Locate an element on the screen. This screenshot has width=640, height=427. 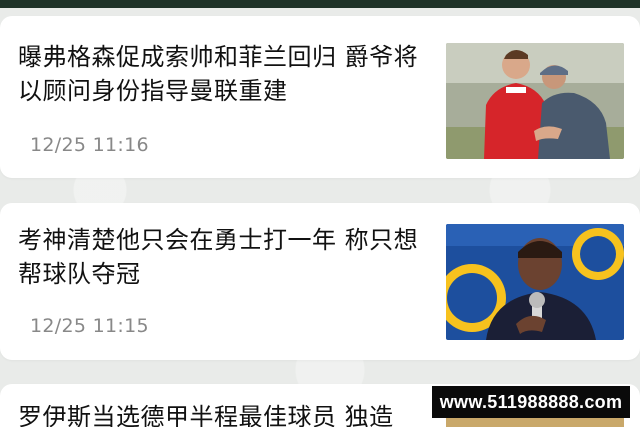
top-bar is located at coordinates (320, 4).